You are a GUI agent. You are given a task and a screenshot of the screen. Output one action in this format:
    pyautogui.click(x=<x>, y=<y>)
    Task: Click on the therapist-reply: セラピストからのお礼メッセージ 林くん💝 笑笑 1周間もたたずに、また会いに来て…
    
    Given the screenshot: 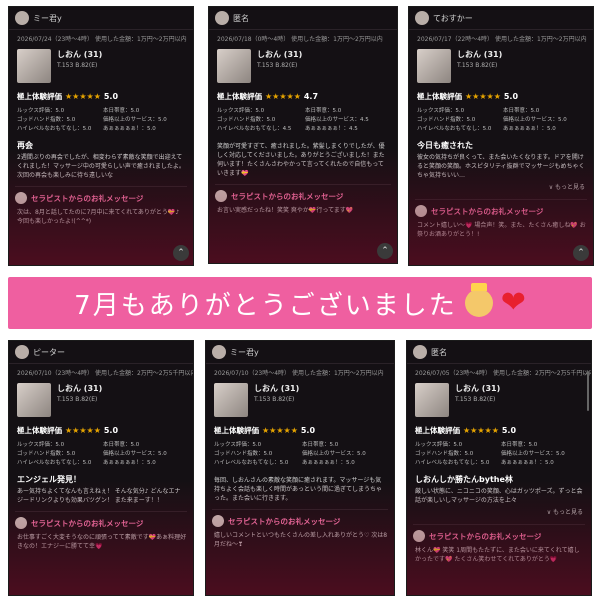 What is the action you would take?
    pyautogui.click(x=499, y=544)
    